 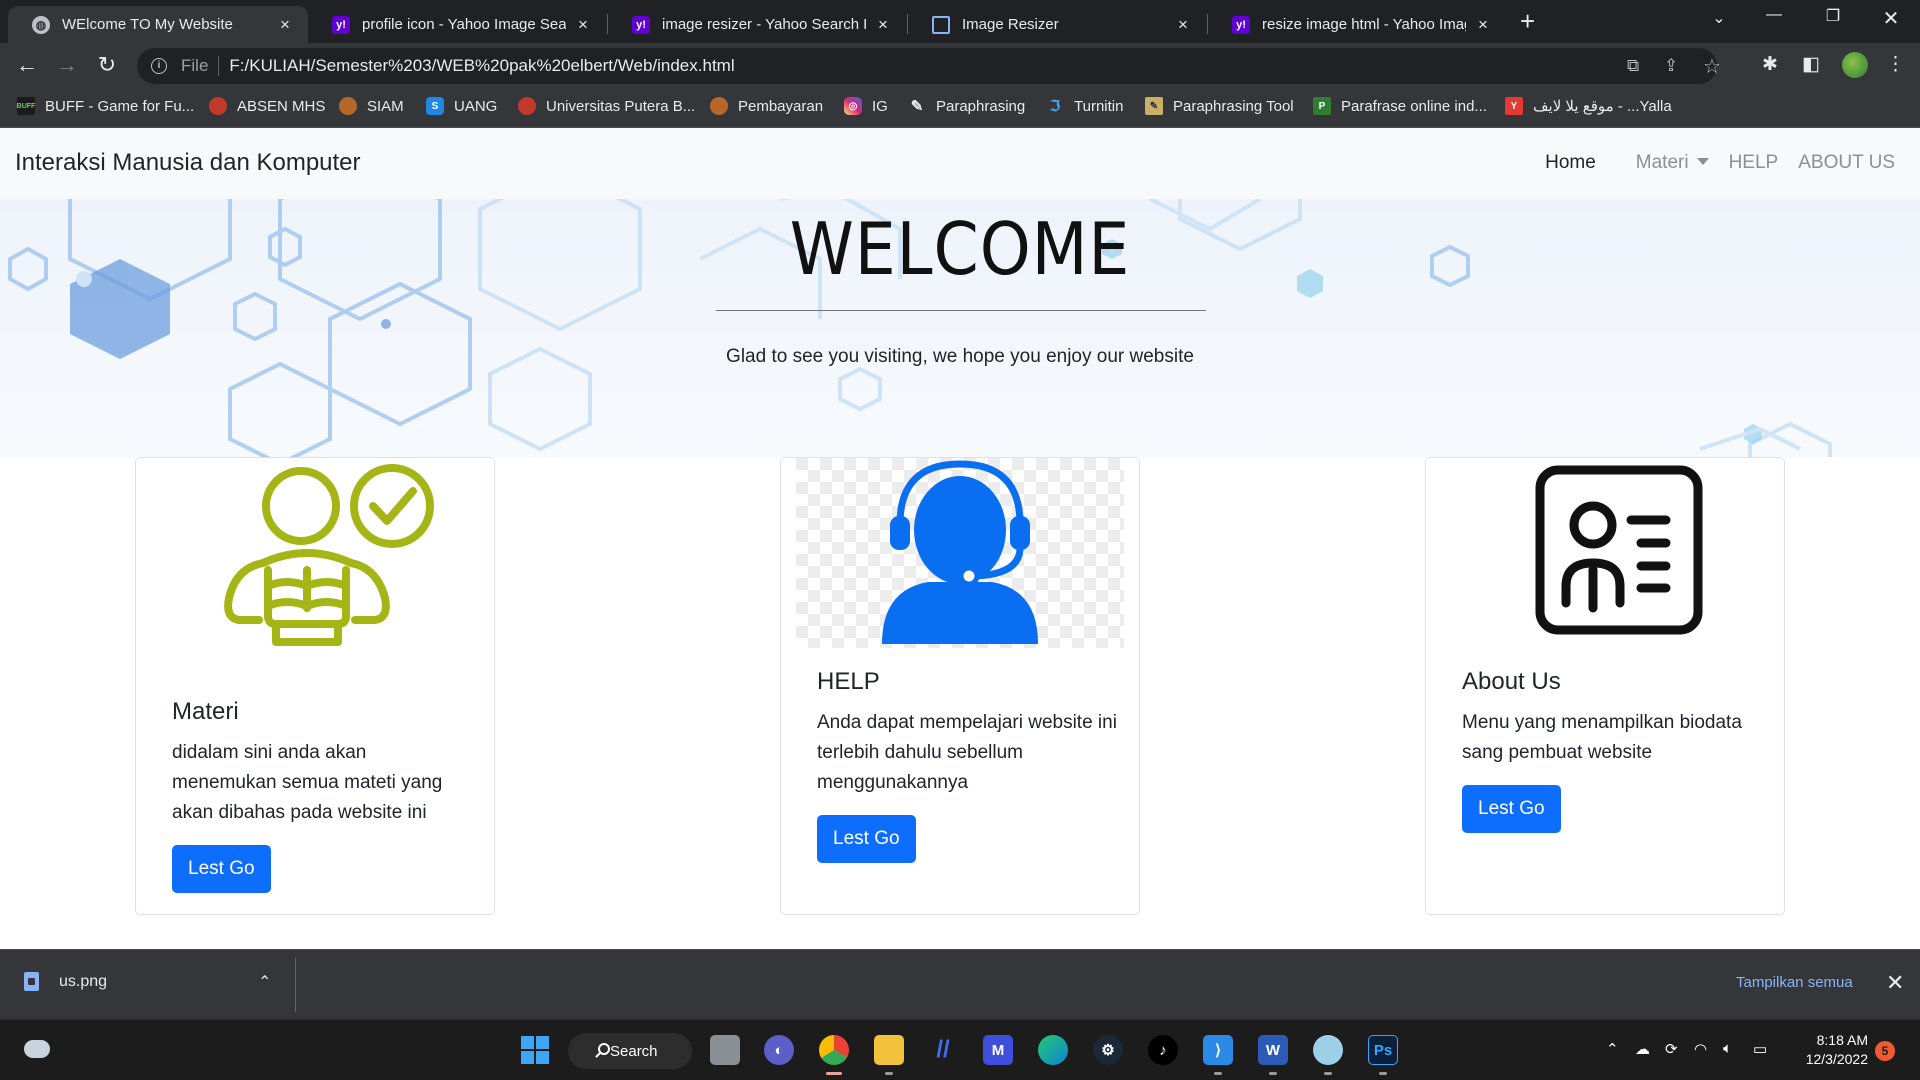 What do you see at coordinates (1219, 106) in the screenshot?
I see `bookmark-paraphrasing-tool: ✎ Paraphrasing Tool` at bounding box center [1219, 106].